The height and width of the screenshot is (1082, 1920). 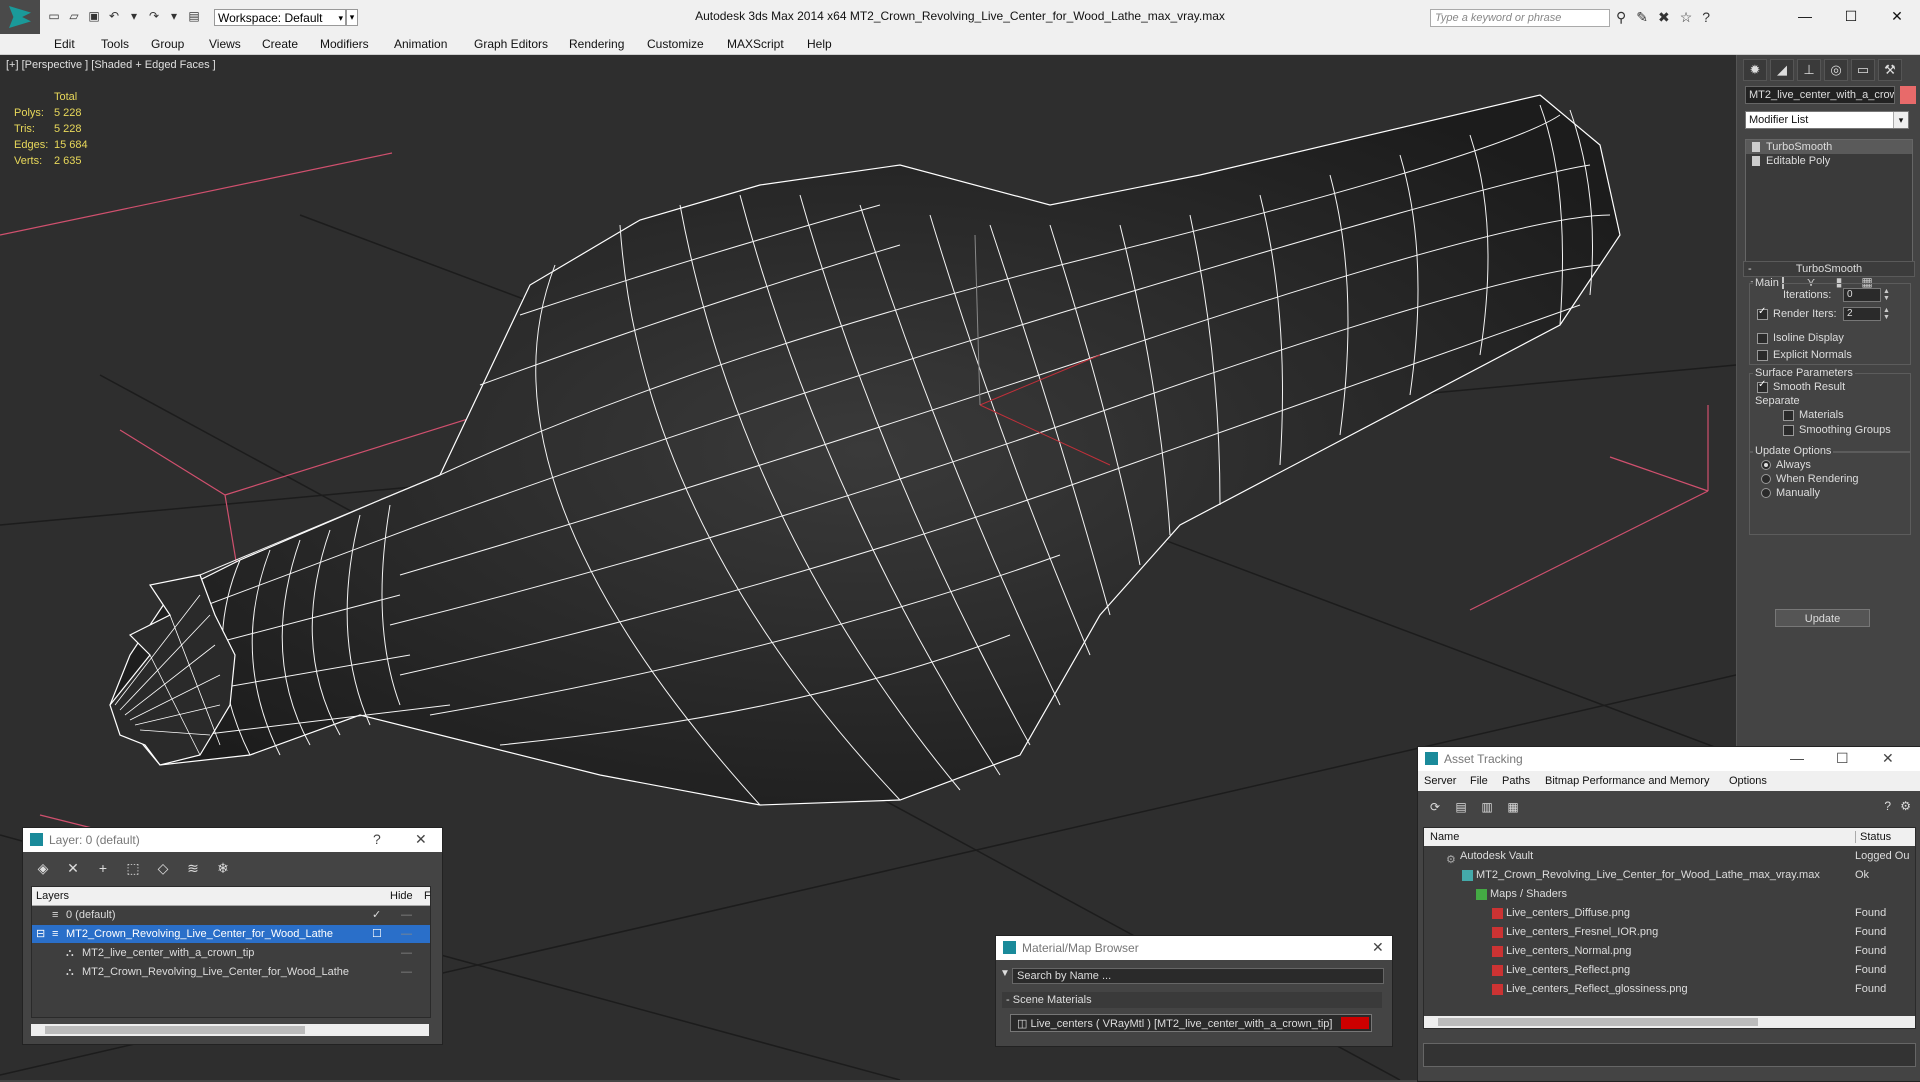 I want to click on menu-create: Create, so click(x=280, y=44).